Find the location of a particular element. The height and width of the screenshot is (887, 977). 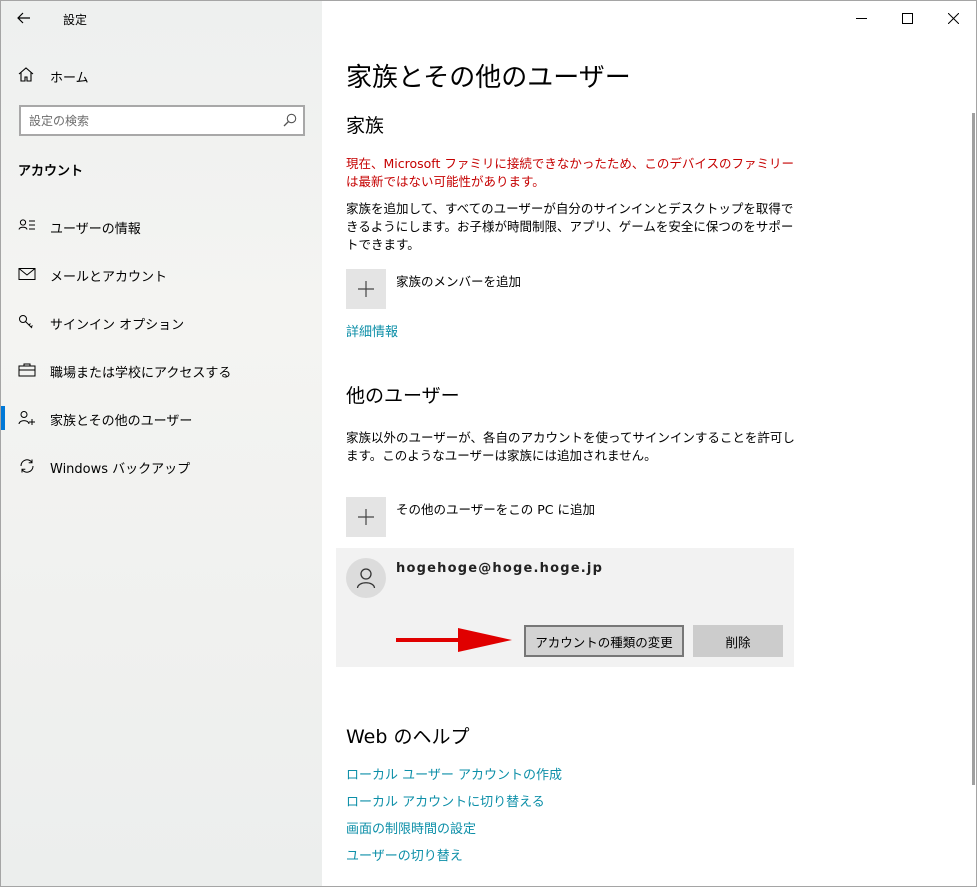

maximize-button is located at coordinates (907, 18).